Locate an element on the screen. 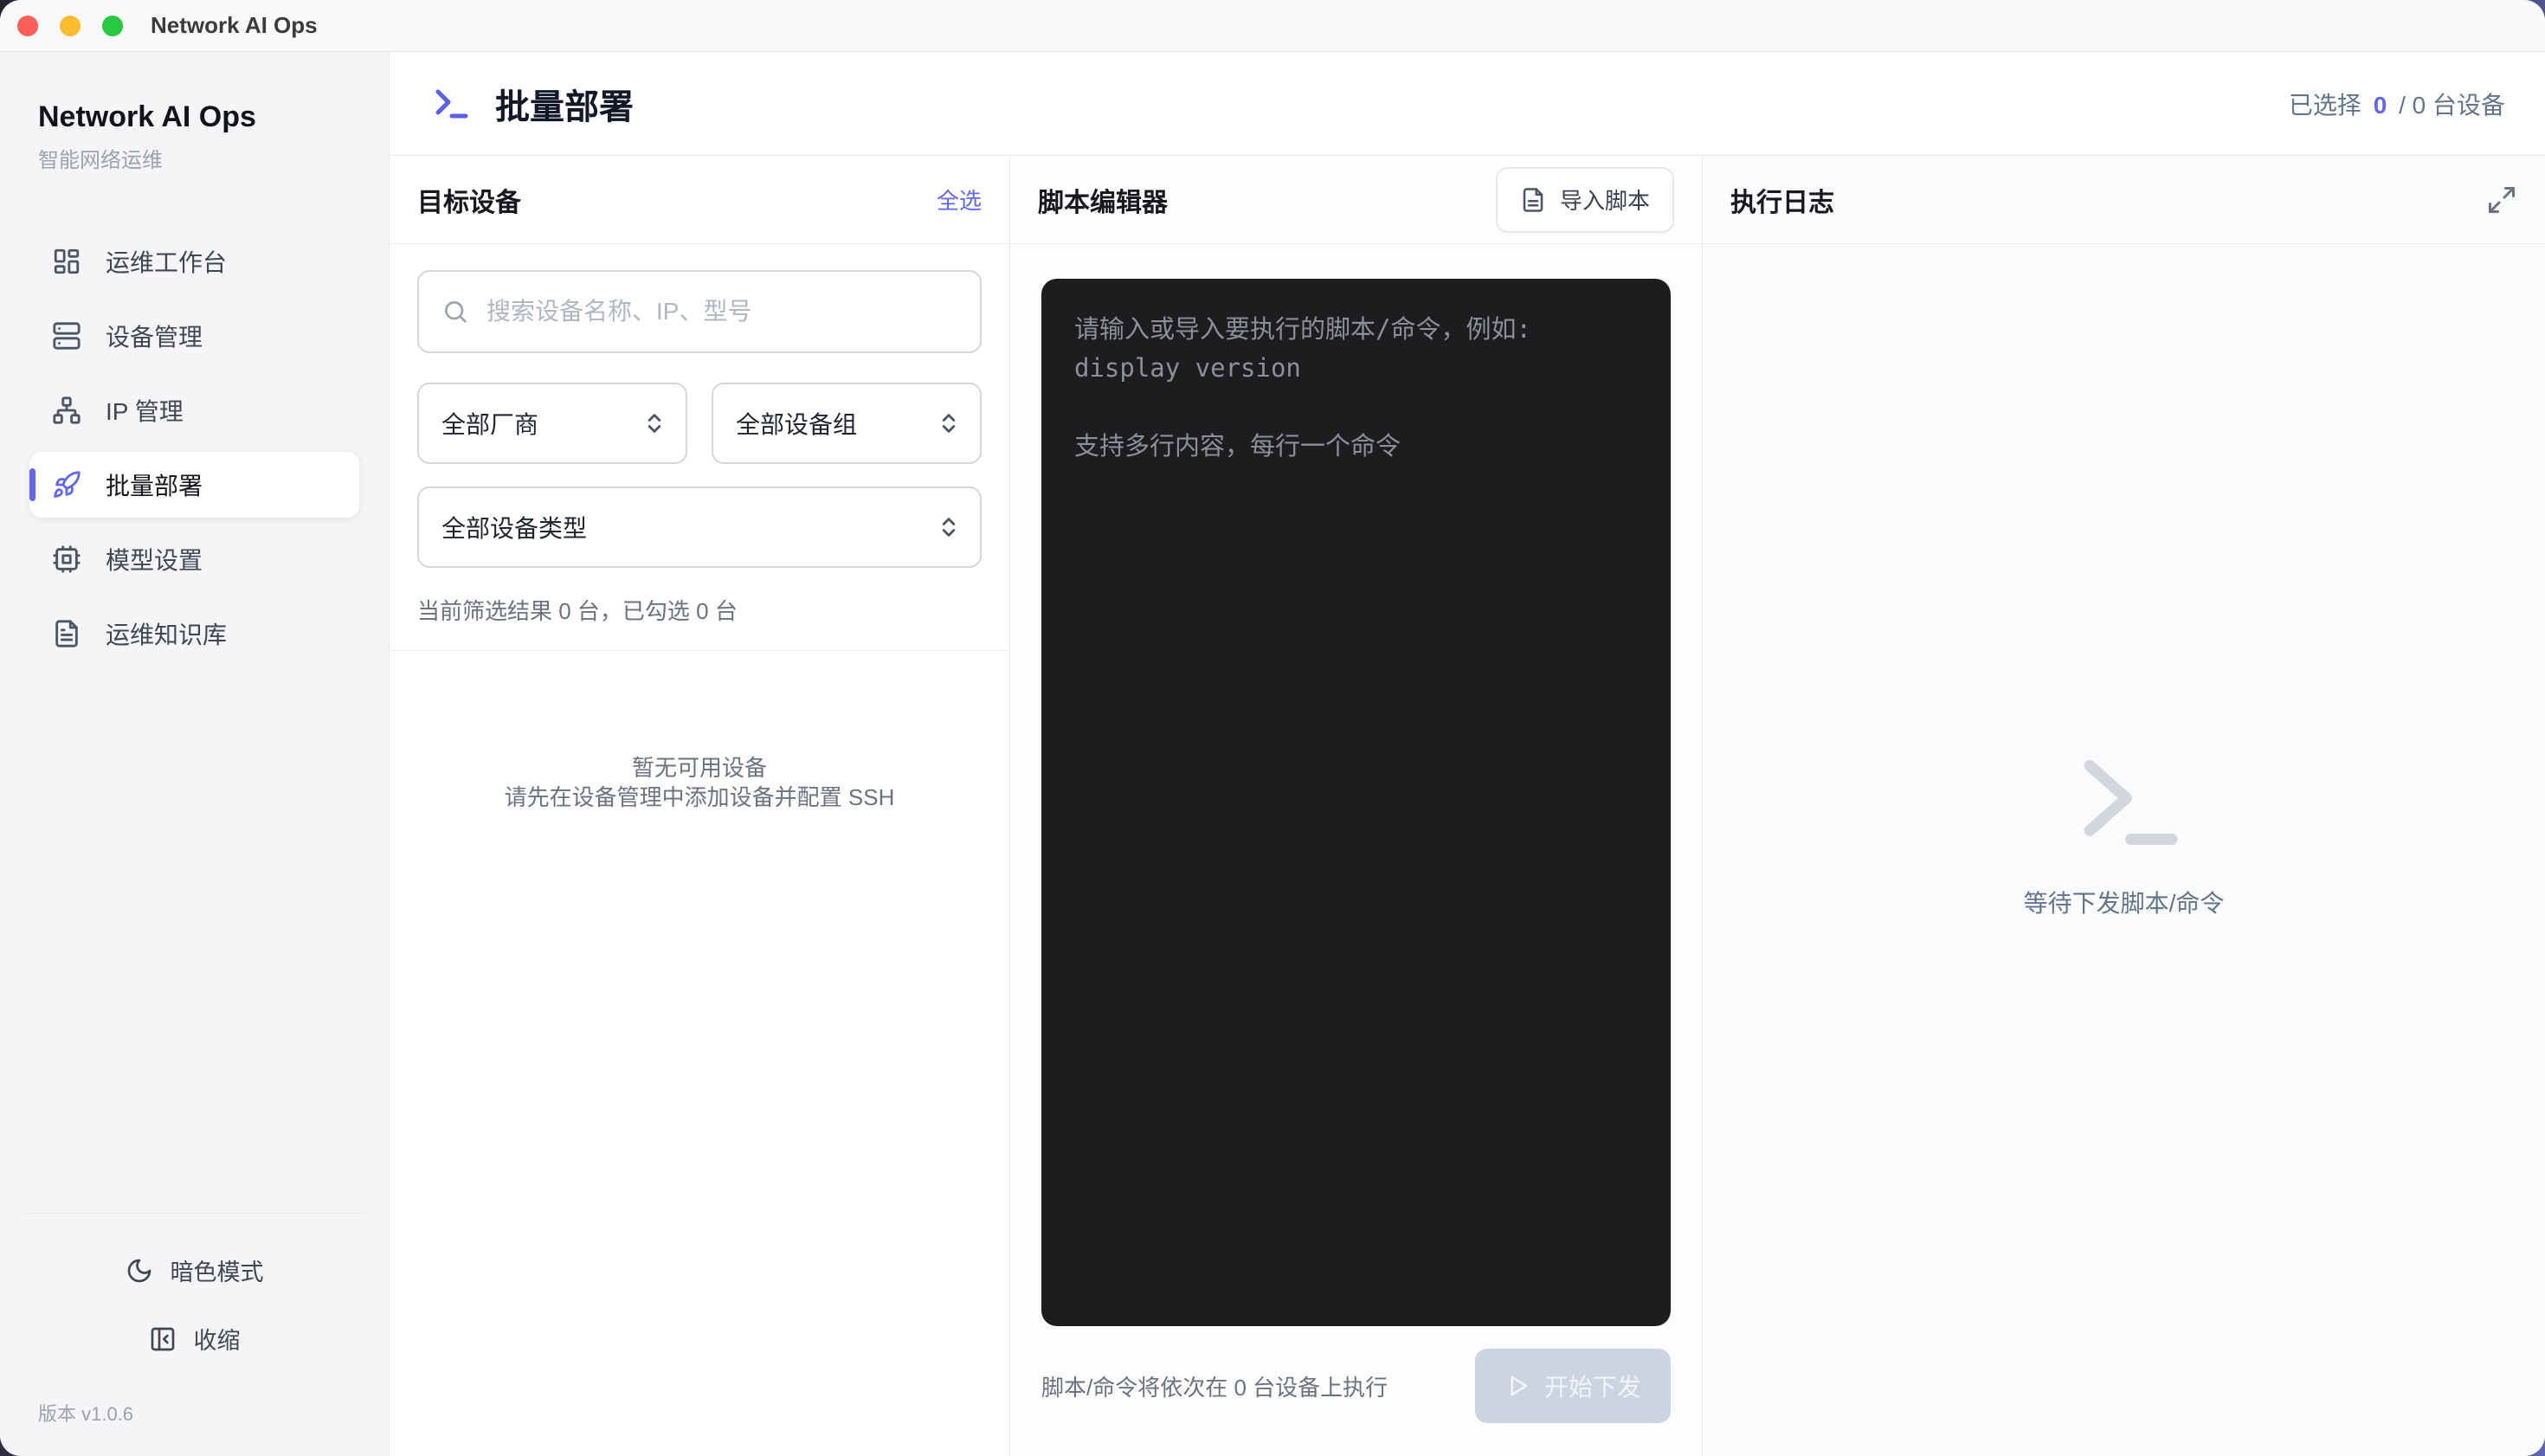 The height and width of the screenshot is (1456, 2545). zoom-window-button is located at coordinates (113, 25).